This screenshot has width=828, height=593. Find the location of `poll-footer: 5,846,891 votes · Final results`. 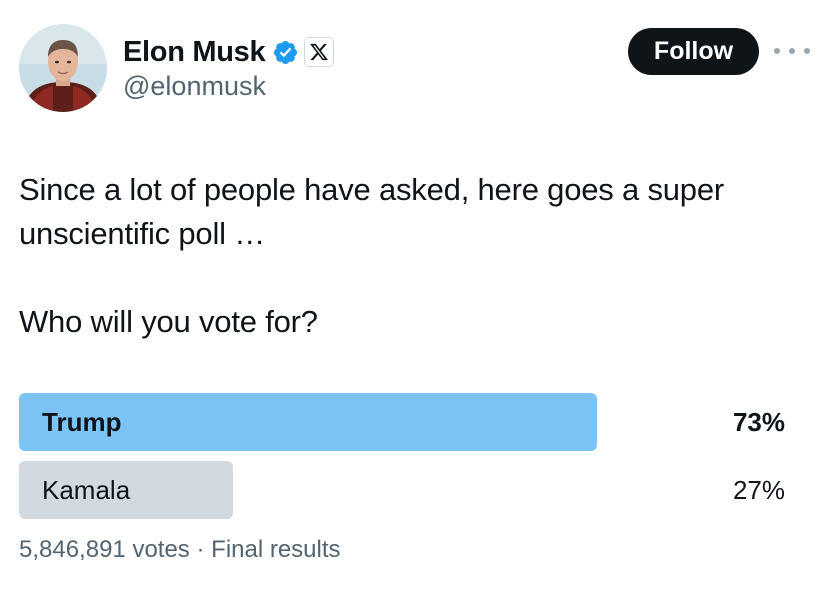

poll-footer: 5,846,891 votes · Final results is located at coordinates (180, 550).